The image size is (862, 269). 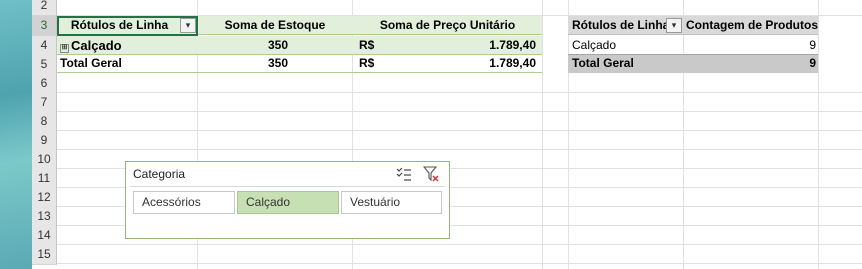 I want to click on slicer-item-calcado: Calçado, so click(x=288, y=202).